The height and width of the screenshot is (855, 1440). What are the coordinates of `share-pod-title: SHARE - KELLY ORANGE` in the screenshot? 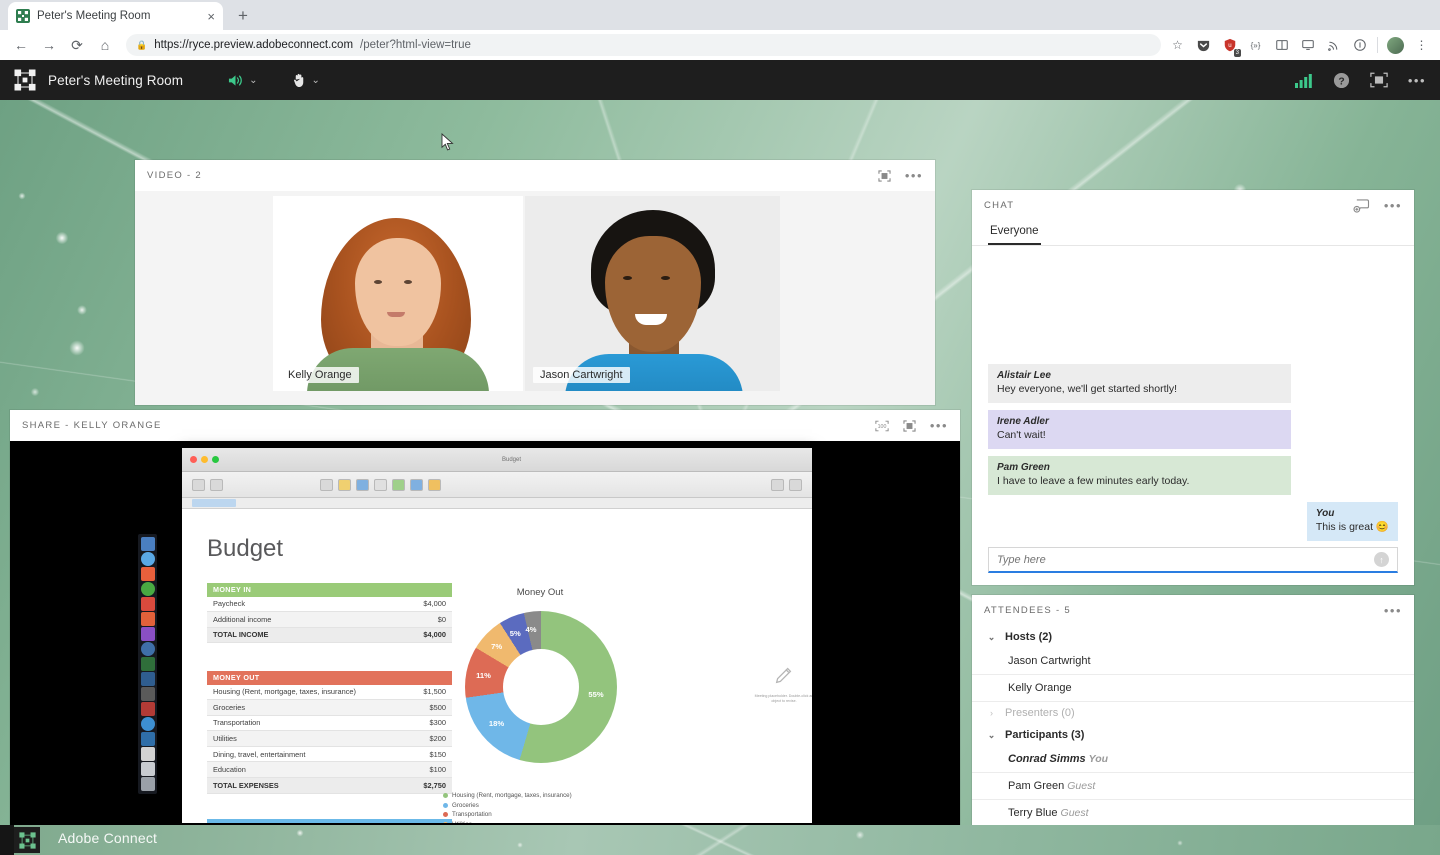 It's located at (92, 425).